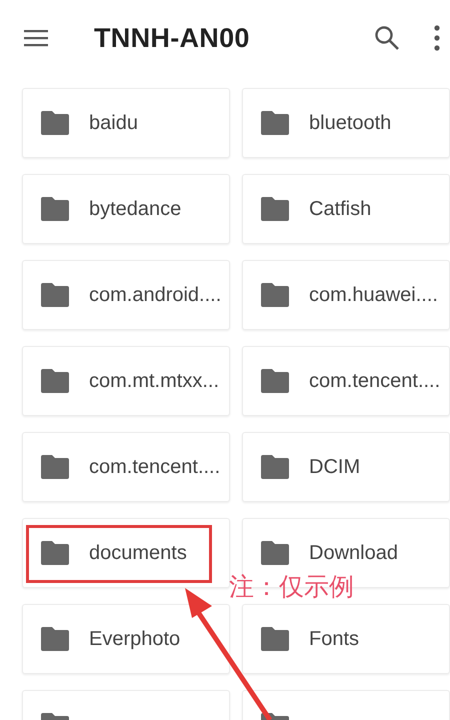  I want to click on folder-card: Catfish, so click(346, 209).